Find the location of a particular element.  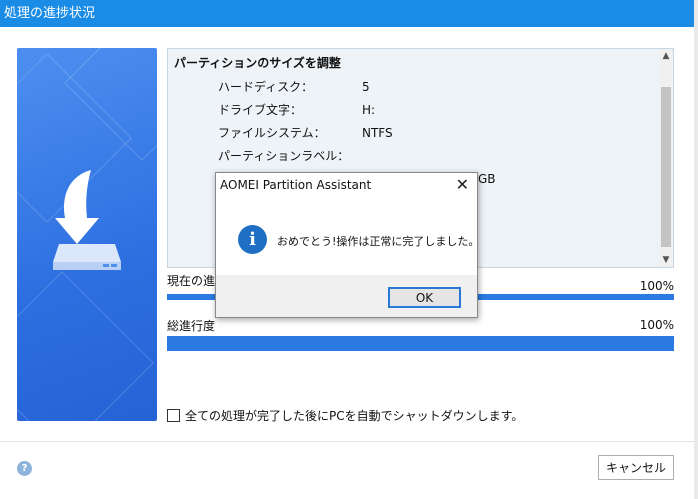

shutdown-checkbox-label: 全ての処理が完了した後にPCを自動でシャットダウンします。 is located at coordinates (354, 415).